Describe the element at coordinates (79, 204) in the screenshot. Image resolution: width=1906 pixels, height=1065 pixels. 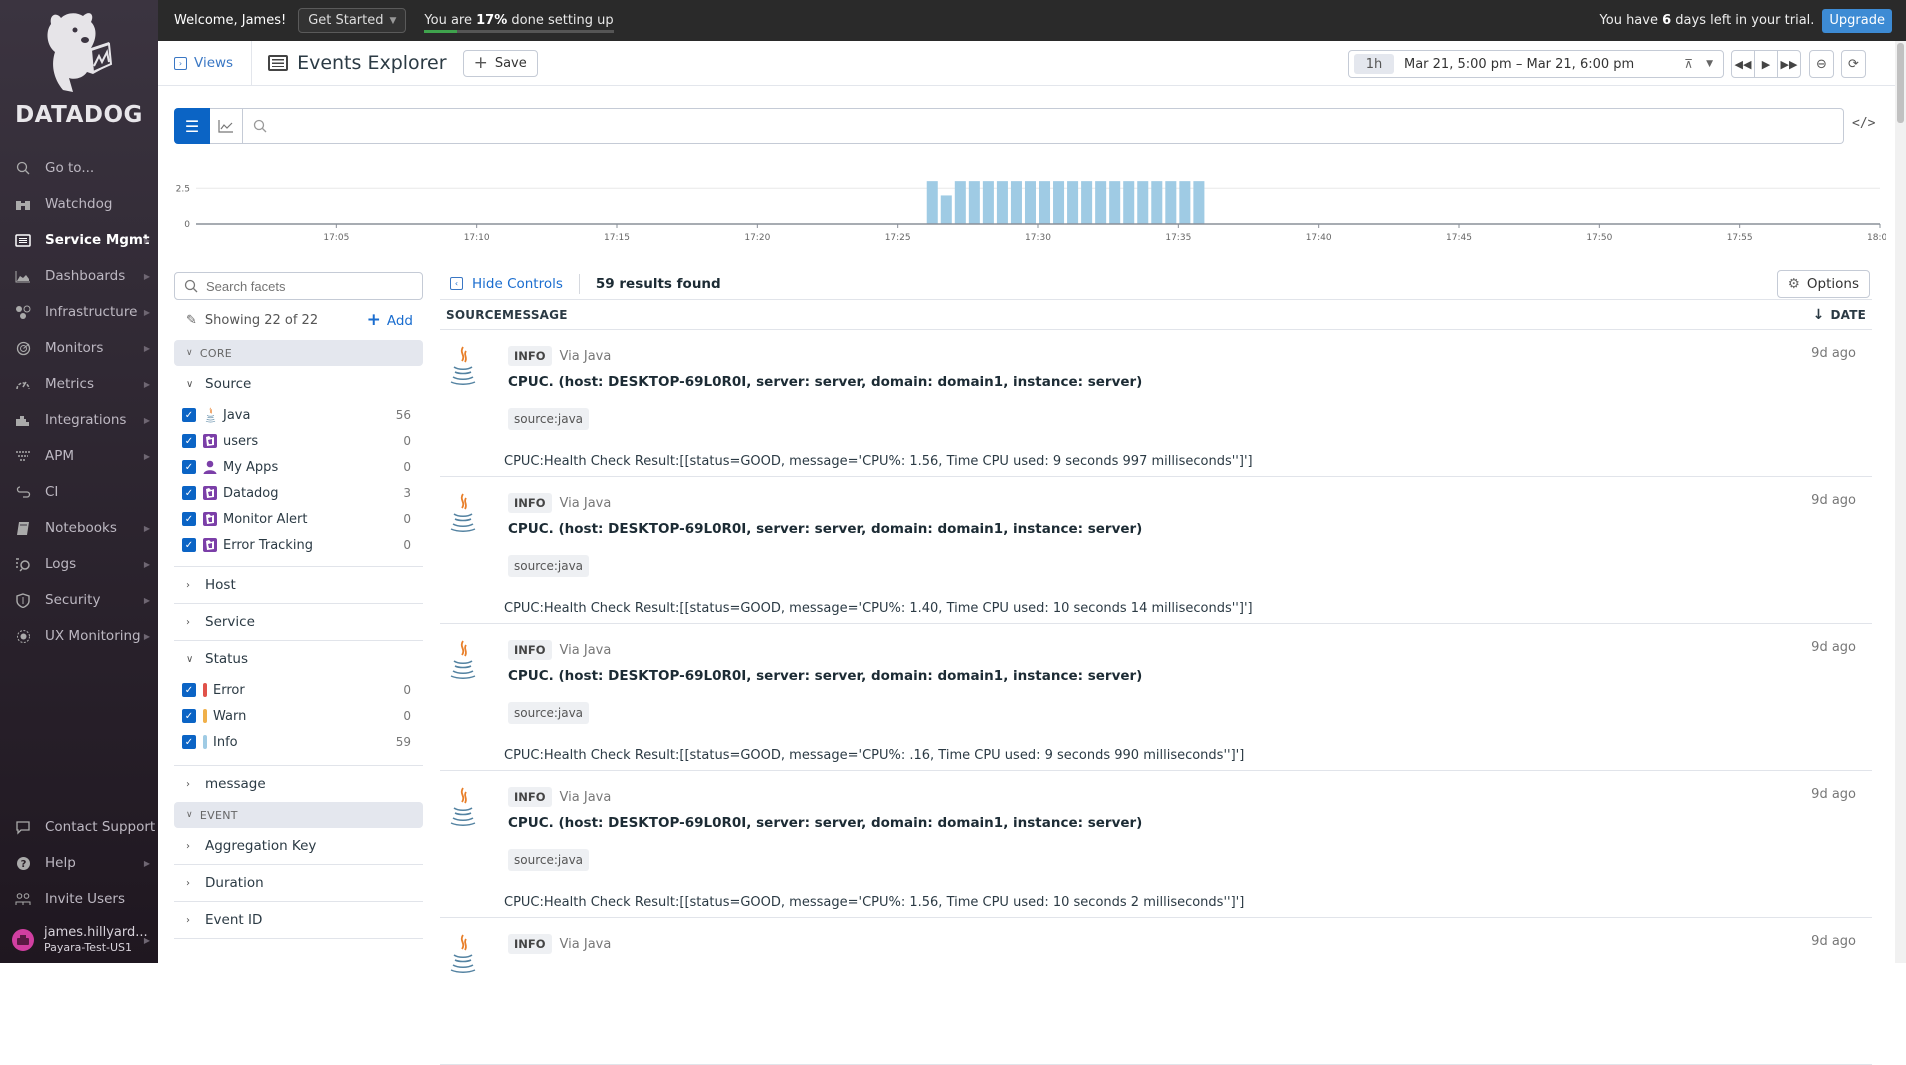
I see `sidebar-item-watchdog: Watchdog` at that location.